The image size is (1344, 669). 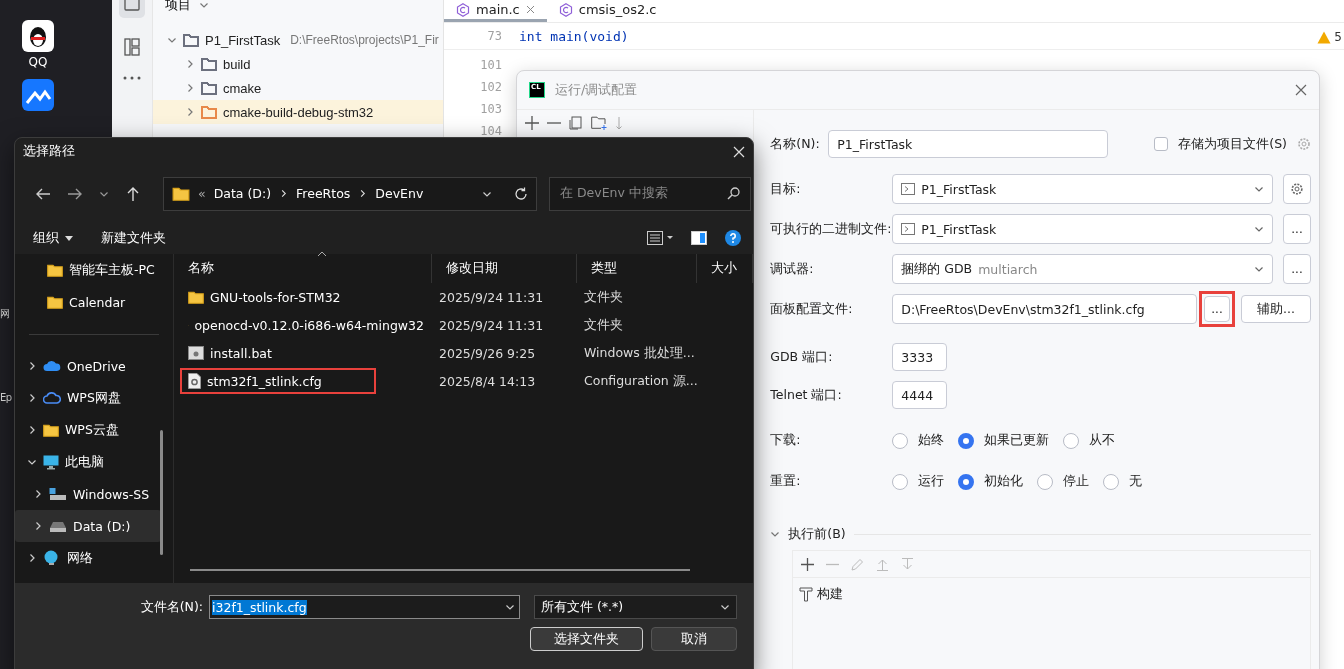 I want to click on file-name: install.bat, so click(x=241, y=353).